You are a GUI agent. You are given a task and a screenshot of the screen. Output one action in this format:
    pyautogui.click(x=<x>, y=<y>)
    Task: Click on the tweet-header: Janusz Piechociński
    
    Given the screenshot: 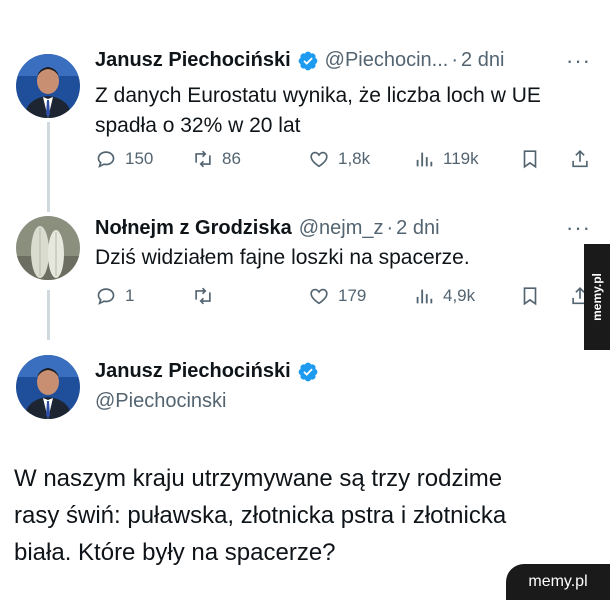 What is the action you would take?
    pyautogui.click(x=210, y=371)
    